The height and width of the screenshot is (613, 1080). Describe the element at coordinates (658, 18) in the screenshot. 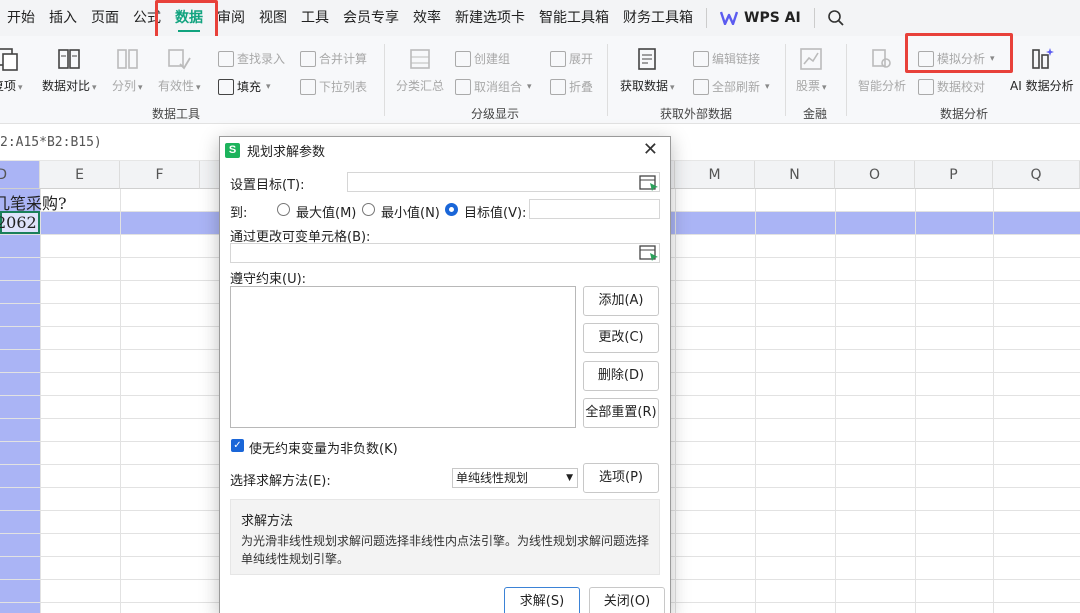

I see `menu-finance-toolbox: 财务工具箱` at that location.